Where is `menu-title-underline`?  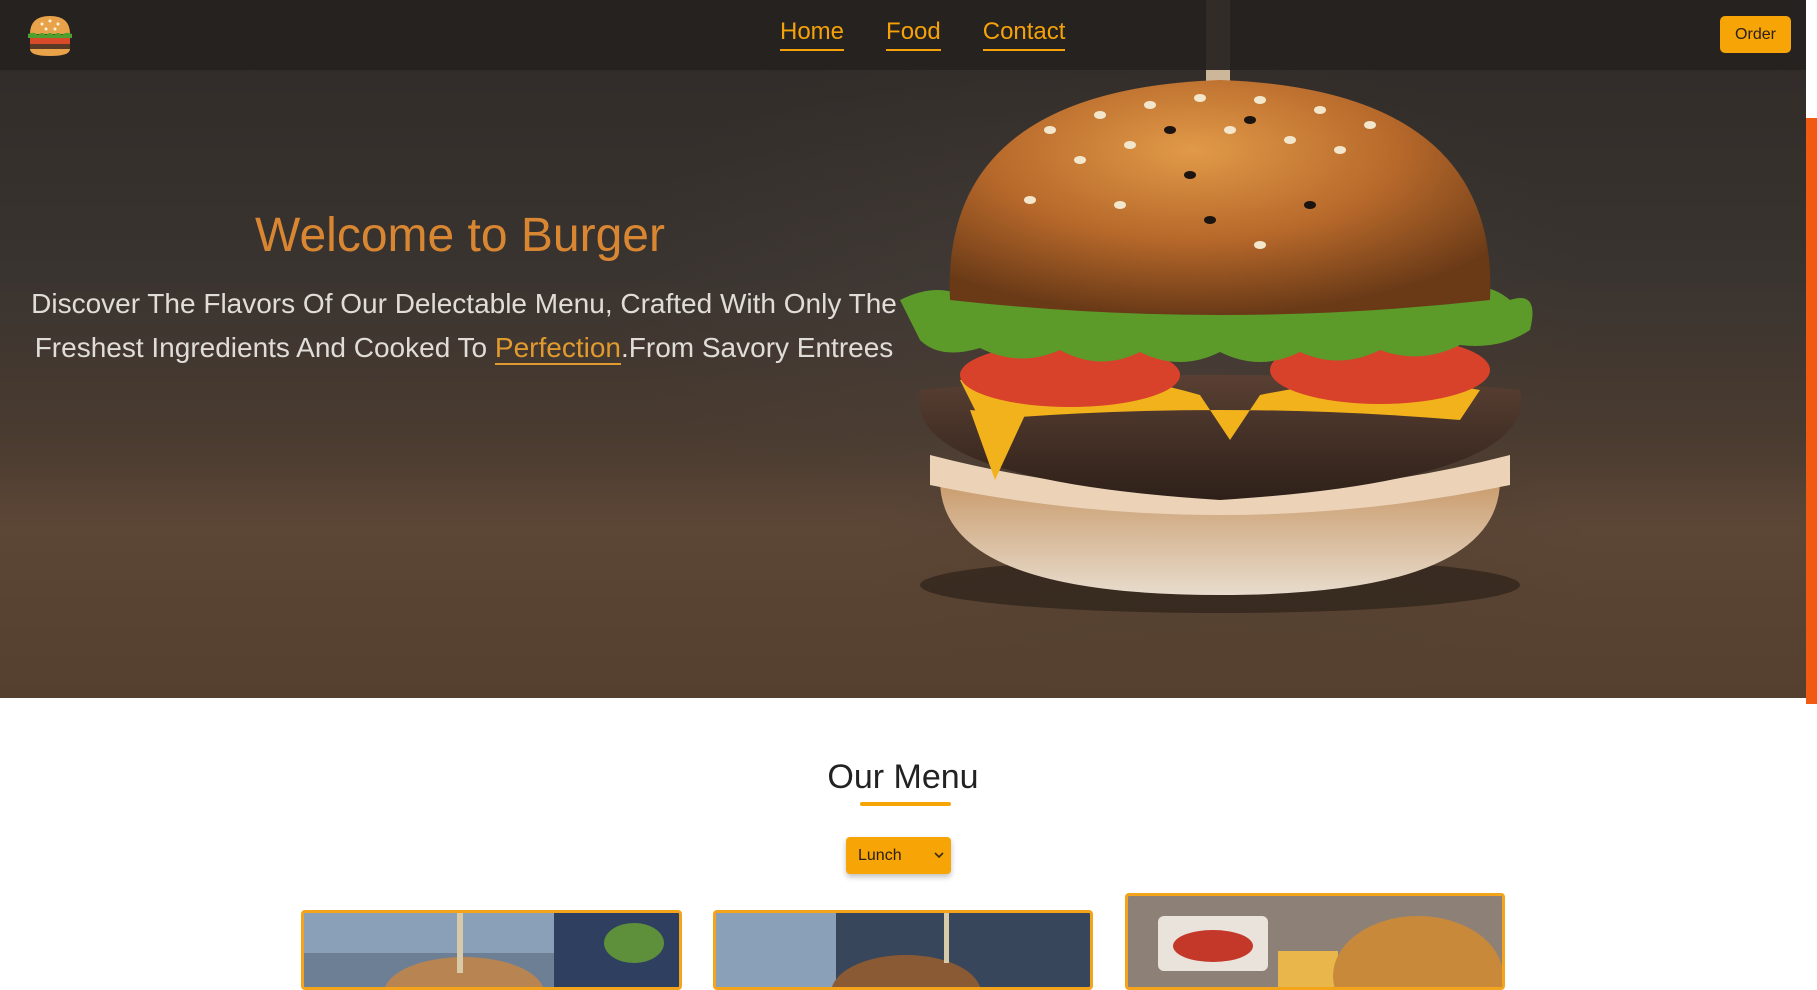
menu-title-underline is located at coordinates (905, 804).